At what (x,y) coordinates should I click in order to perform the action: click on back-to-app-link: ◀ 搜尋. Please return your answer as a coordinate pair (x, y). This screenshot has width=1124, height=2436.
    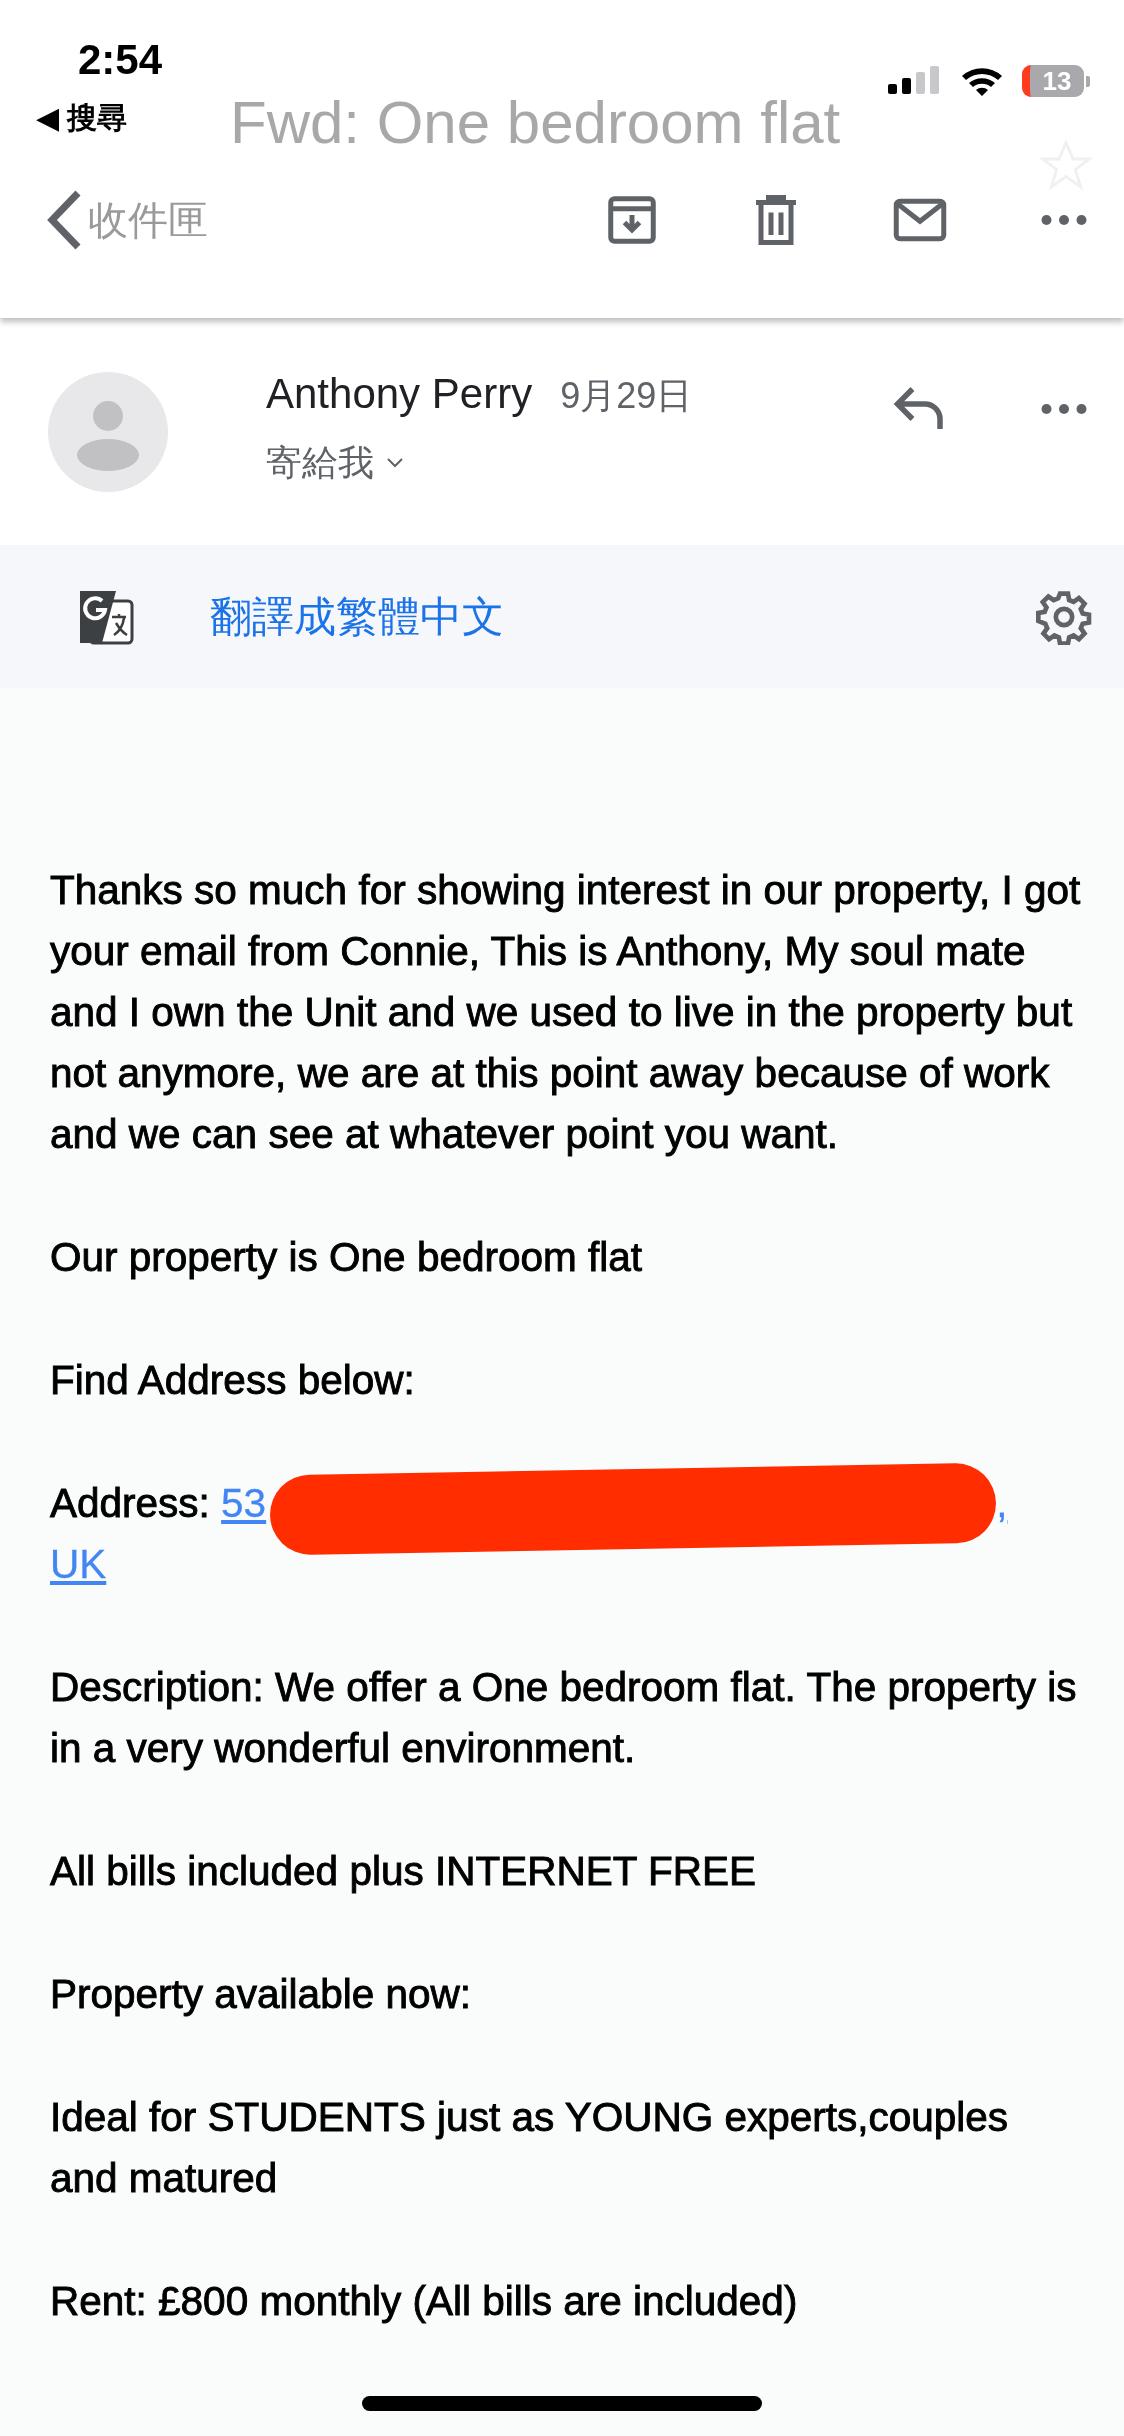
    Looking at the image, I should click on (82, 118).